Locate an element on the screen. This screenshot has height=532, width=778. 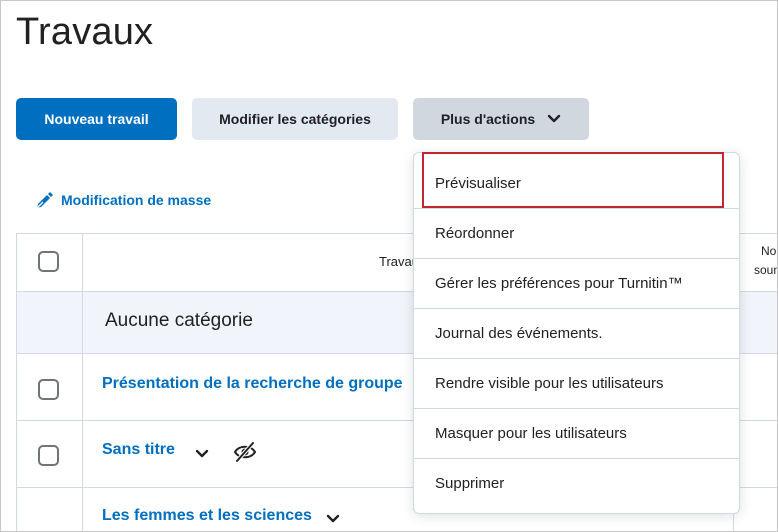
menu-item-label: Prévisualiser is located at coordinates (478, 183).